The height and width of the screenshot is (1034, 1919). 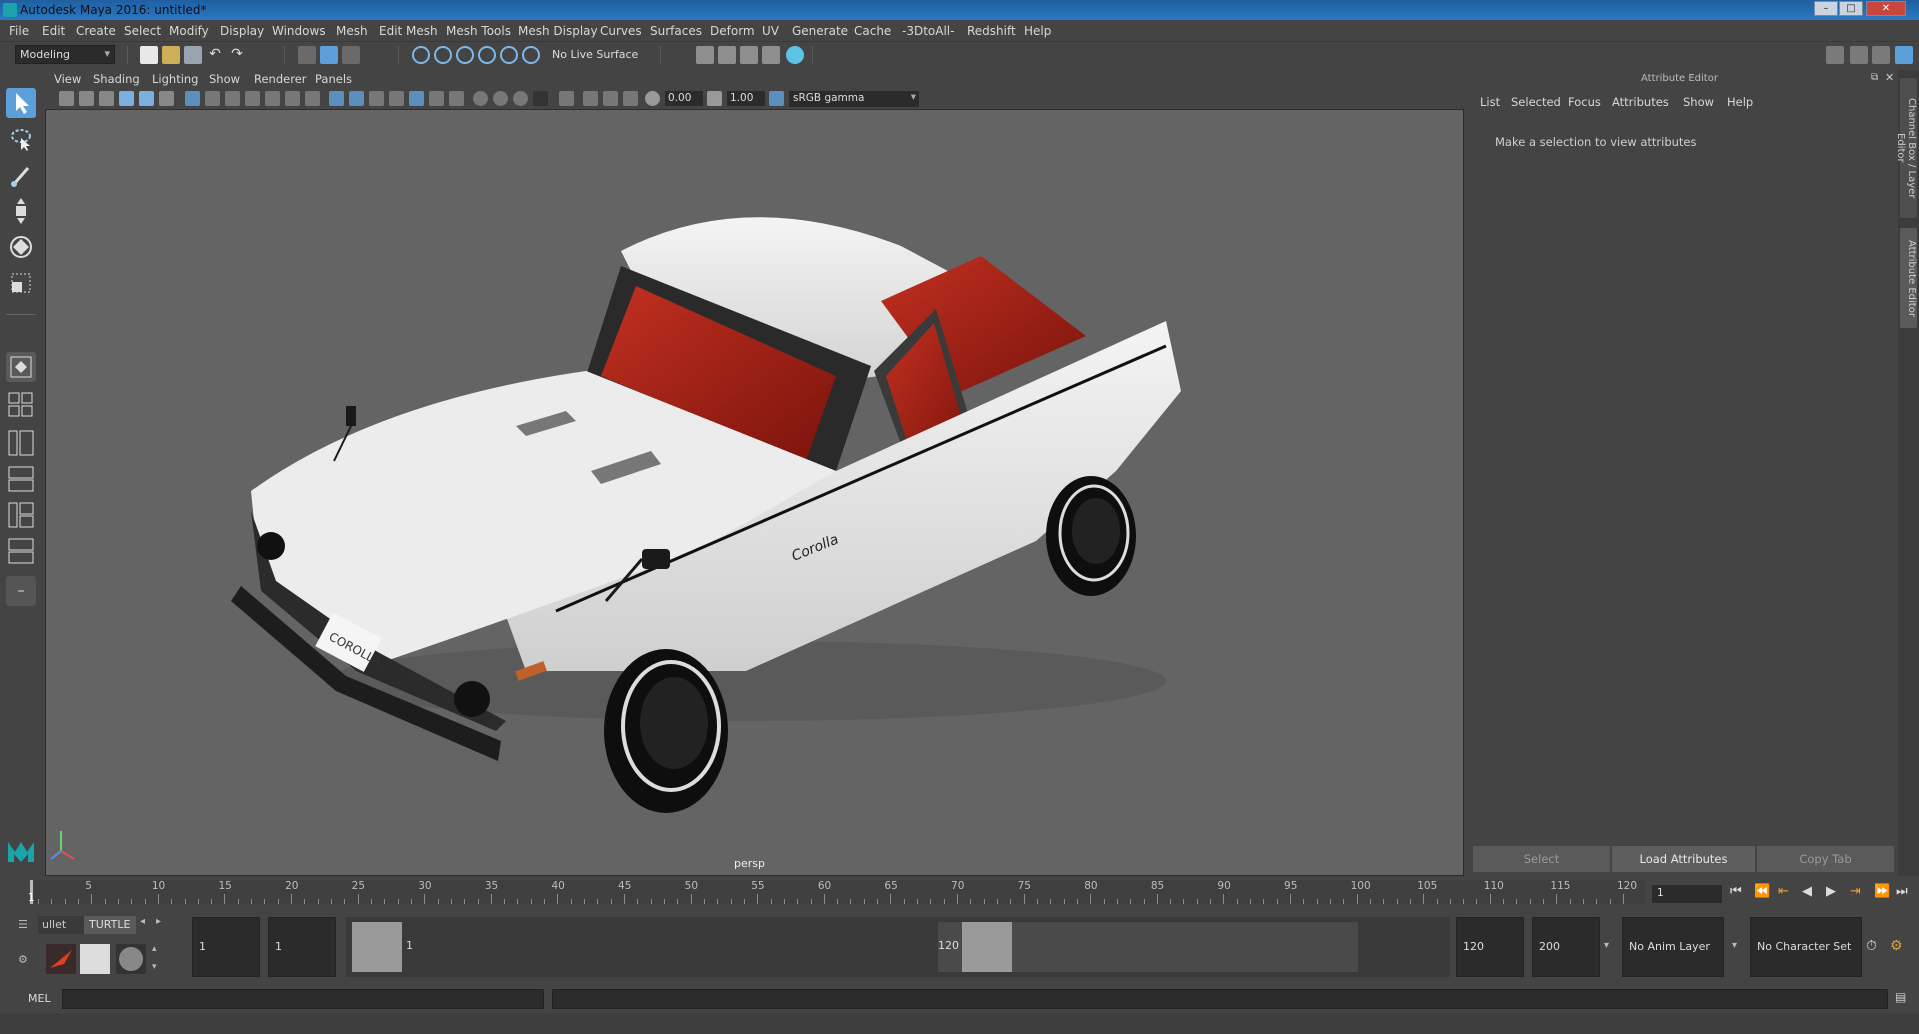 I want to click on shadows-icon, so click(x=456, y=98).